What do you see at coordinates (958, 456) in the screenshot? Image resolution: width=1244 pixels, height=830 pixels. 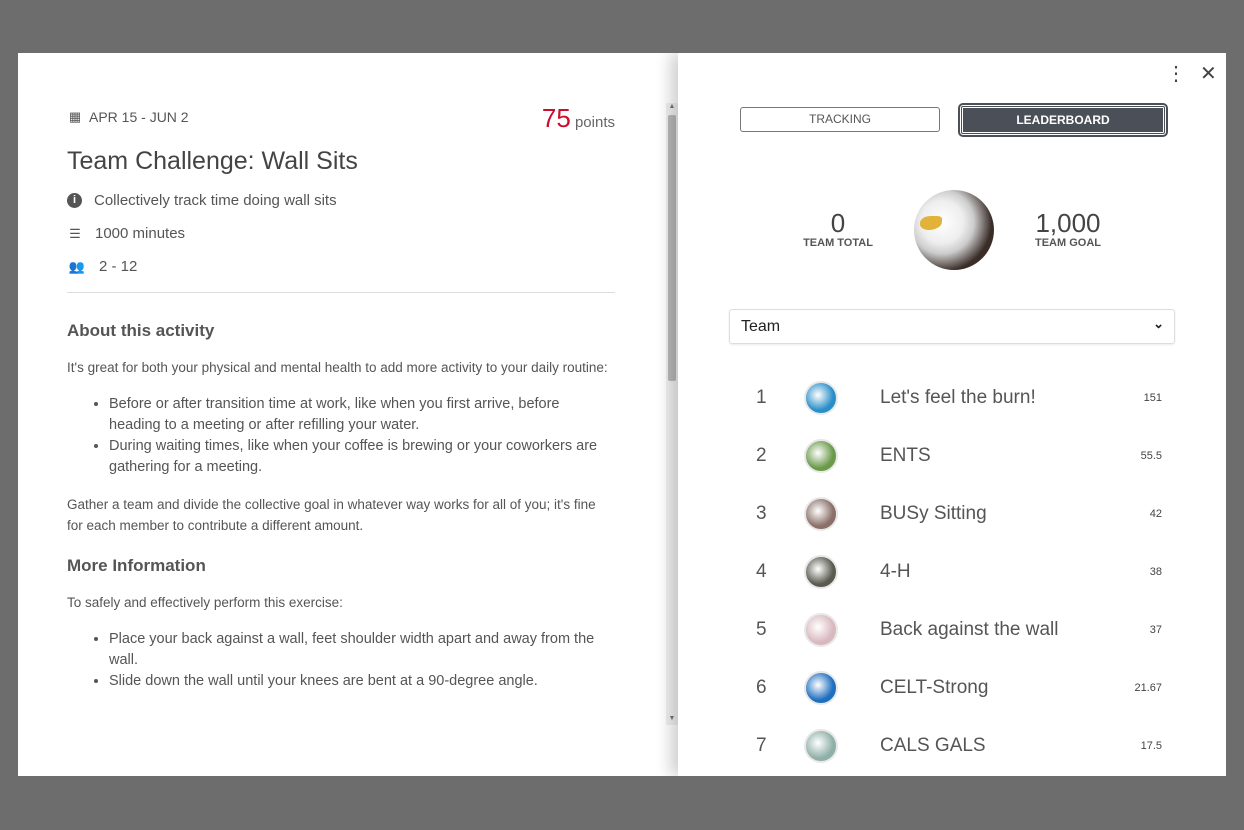 I see `leaderboard-row: 2 ENTS 55.5` at bounding box center [958, 456].